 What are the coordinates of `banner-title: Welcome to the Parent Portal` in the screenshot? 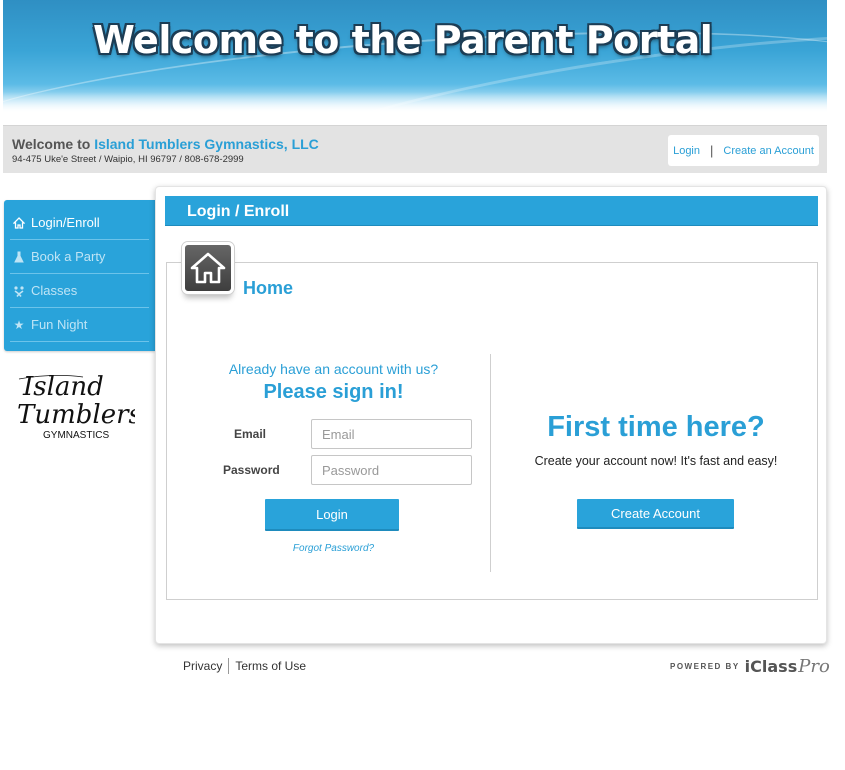 It's located at (403, 40).